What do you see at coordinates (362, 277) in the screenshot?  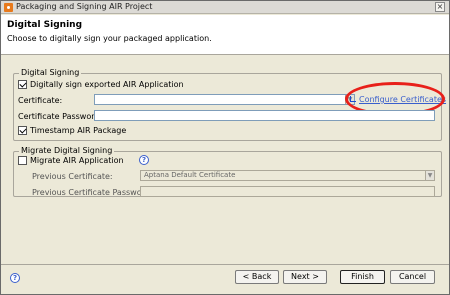 I see `finish-button: Finish` at bounding box center [362, 277].